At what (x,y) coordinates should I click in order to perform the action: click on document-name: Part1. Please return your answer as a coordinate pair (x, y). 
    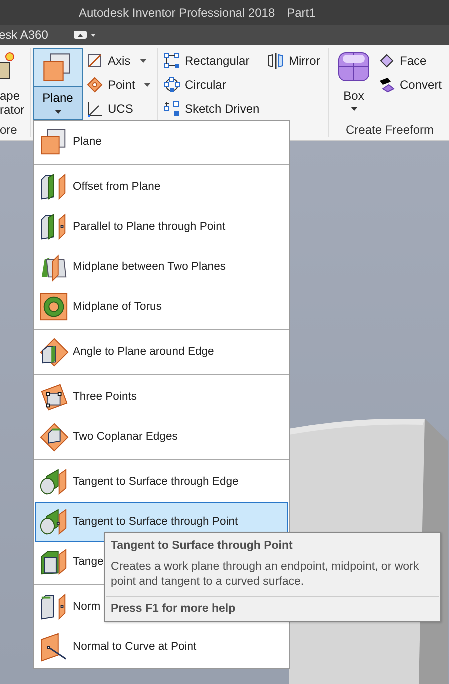
    Looking at the image, I should click on (301, 13).